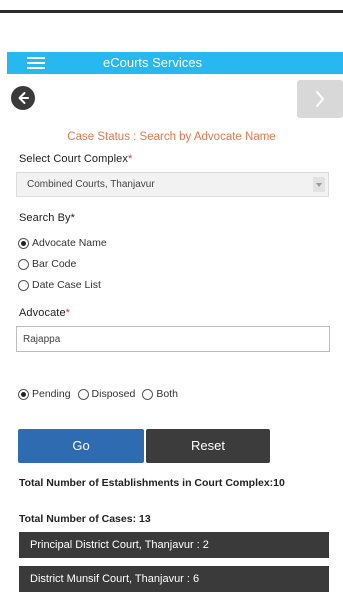 Image resolution: width=343 pixels, height=601 pixels. What do you see at coordinates (106, 394) in the screenshot?
I see `status-disposed: Disposed` at bounding box center [106, 394].